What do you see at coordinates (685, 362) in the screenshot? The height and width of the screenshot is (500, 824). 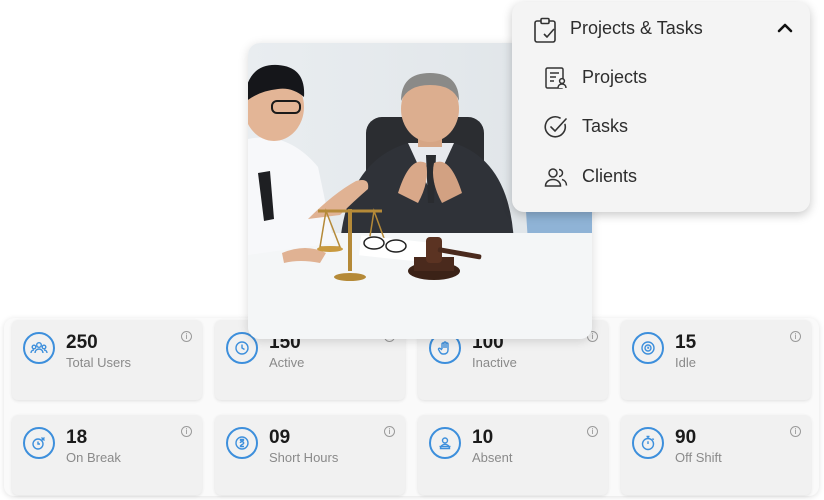 I see `stat-label: Idle` at bounding box center [685, 362].